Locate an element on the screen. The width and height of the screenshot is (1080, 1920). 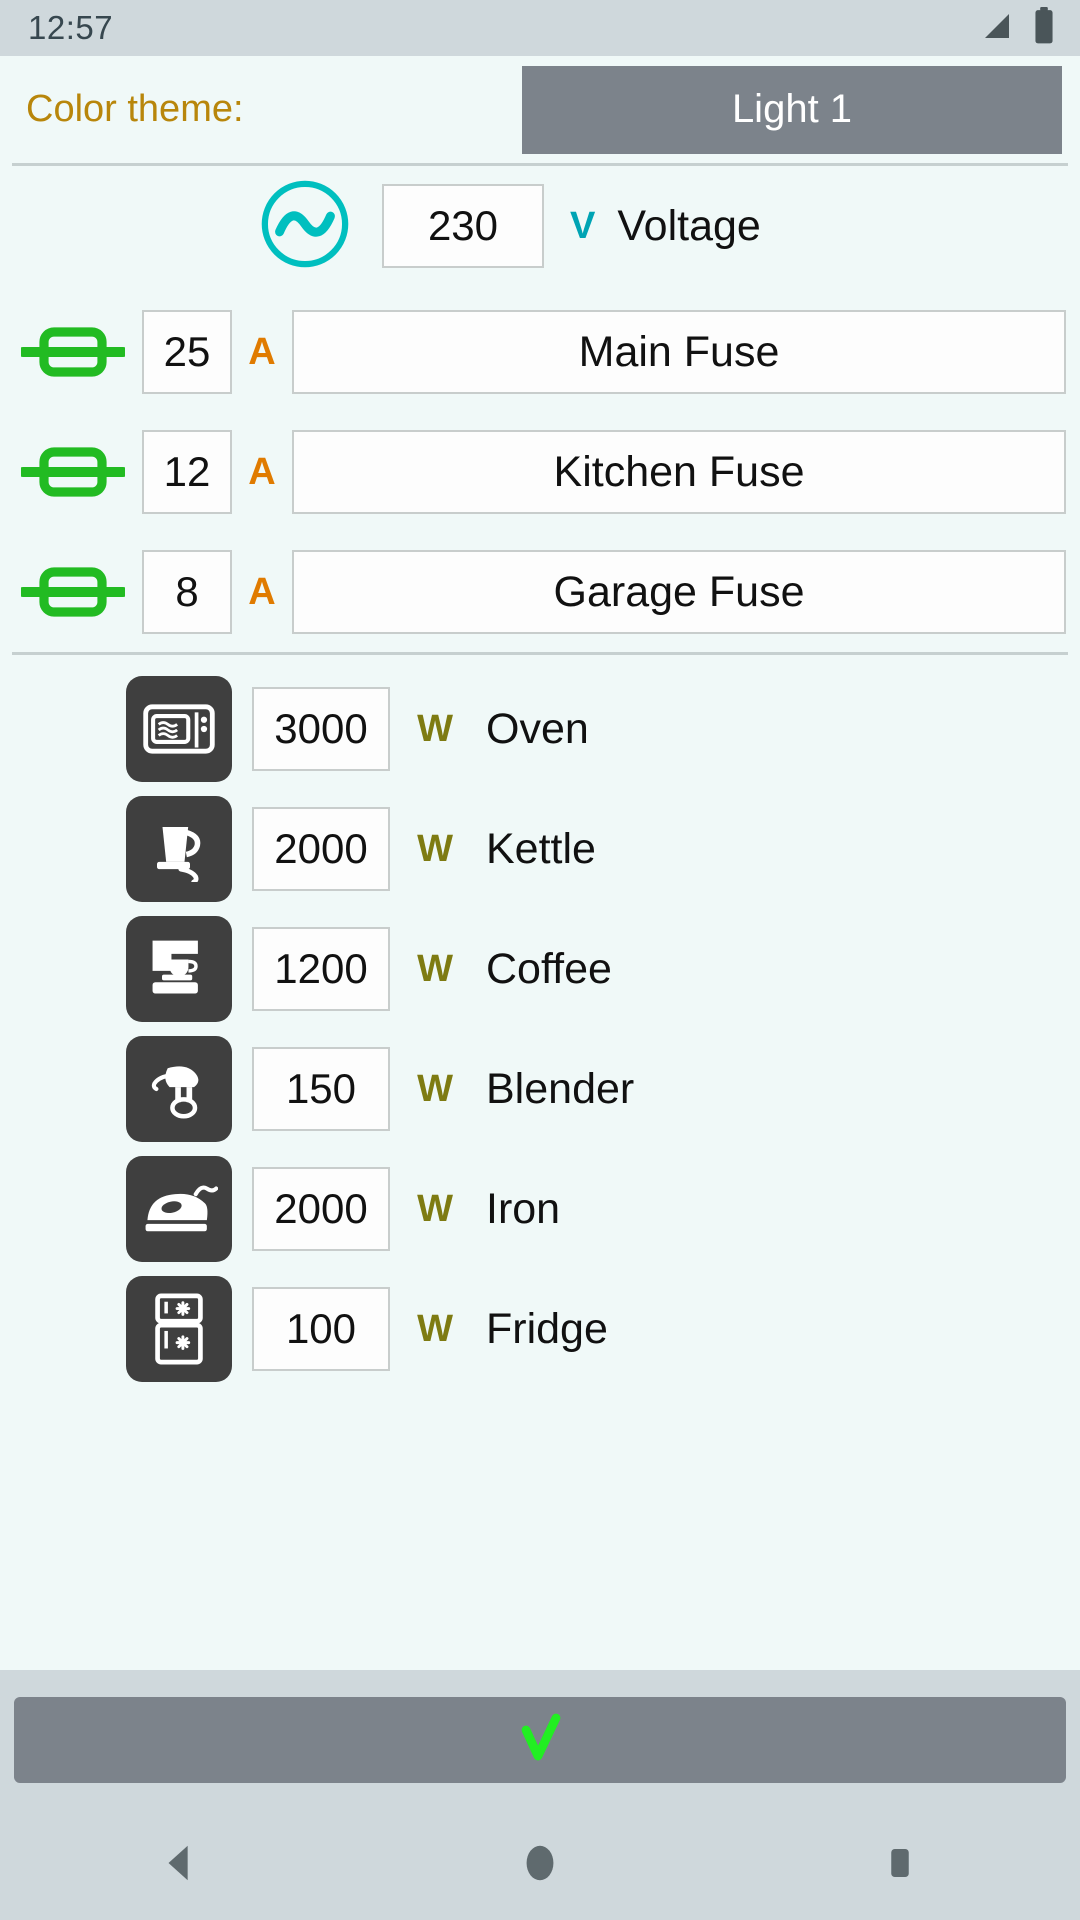
appliance-name: Coffee is located at coordinates (549, 968).